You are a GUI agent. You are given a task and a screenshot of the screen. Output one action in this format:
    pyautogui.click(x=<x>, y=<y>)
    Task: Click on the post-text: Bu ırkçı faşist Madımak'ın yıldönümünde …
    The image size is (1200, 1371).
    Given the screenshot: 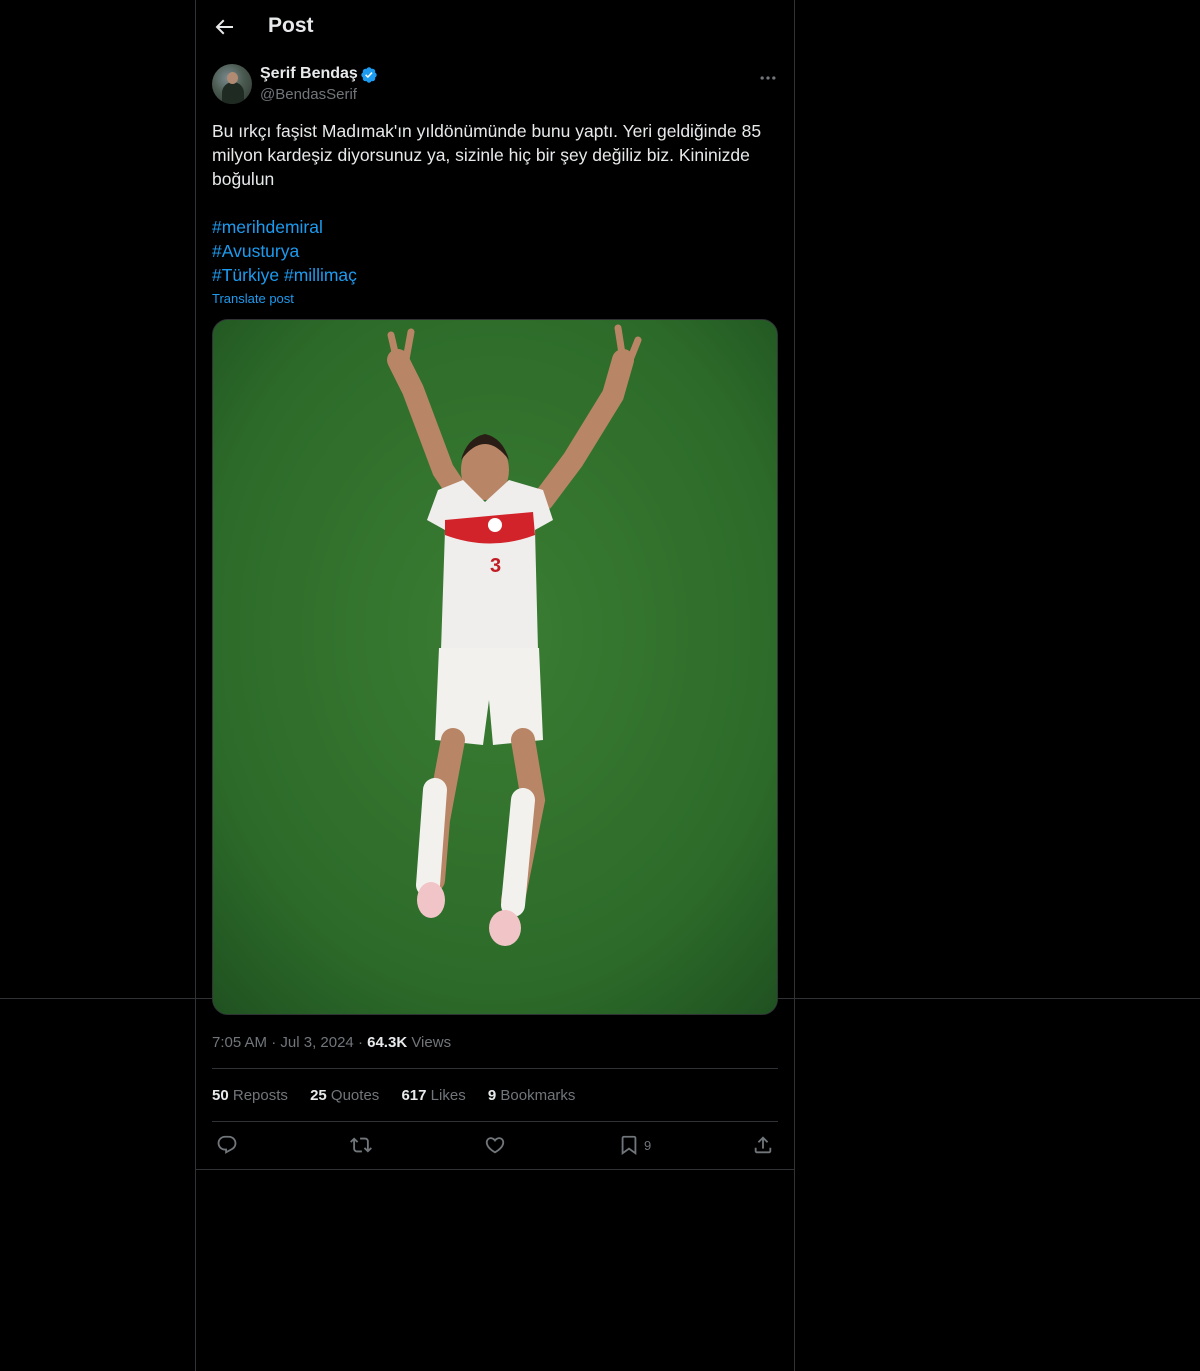 What is the action you would take?
    pyautogui.click(x=489, y=155)
    